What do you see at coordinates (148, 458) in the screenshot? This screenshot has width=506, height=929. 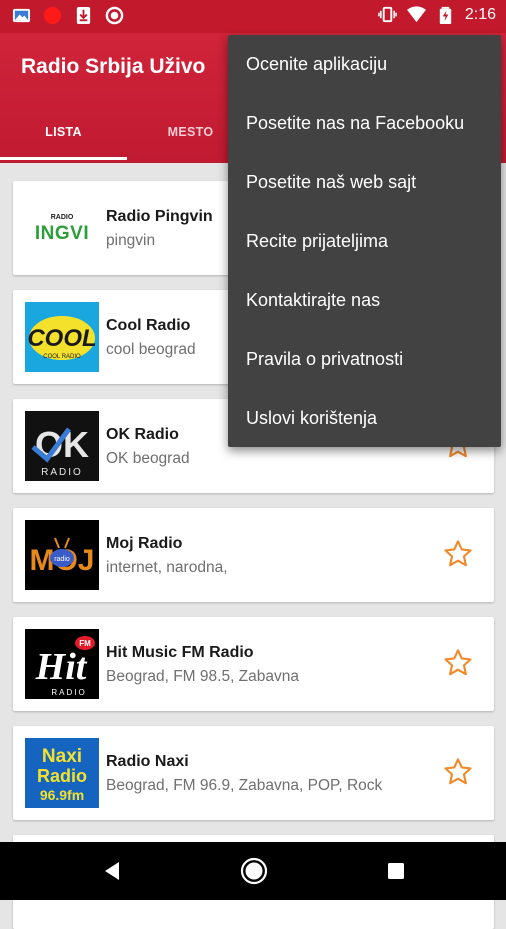 I see `station-description: OK beograd` at bounding box center [148, 458].